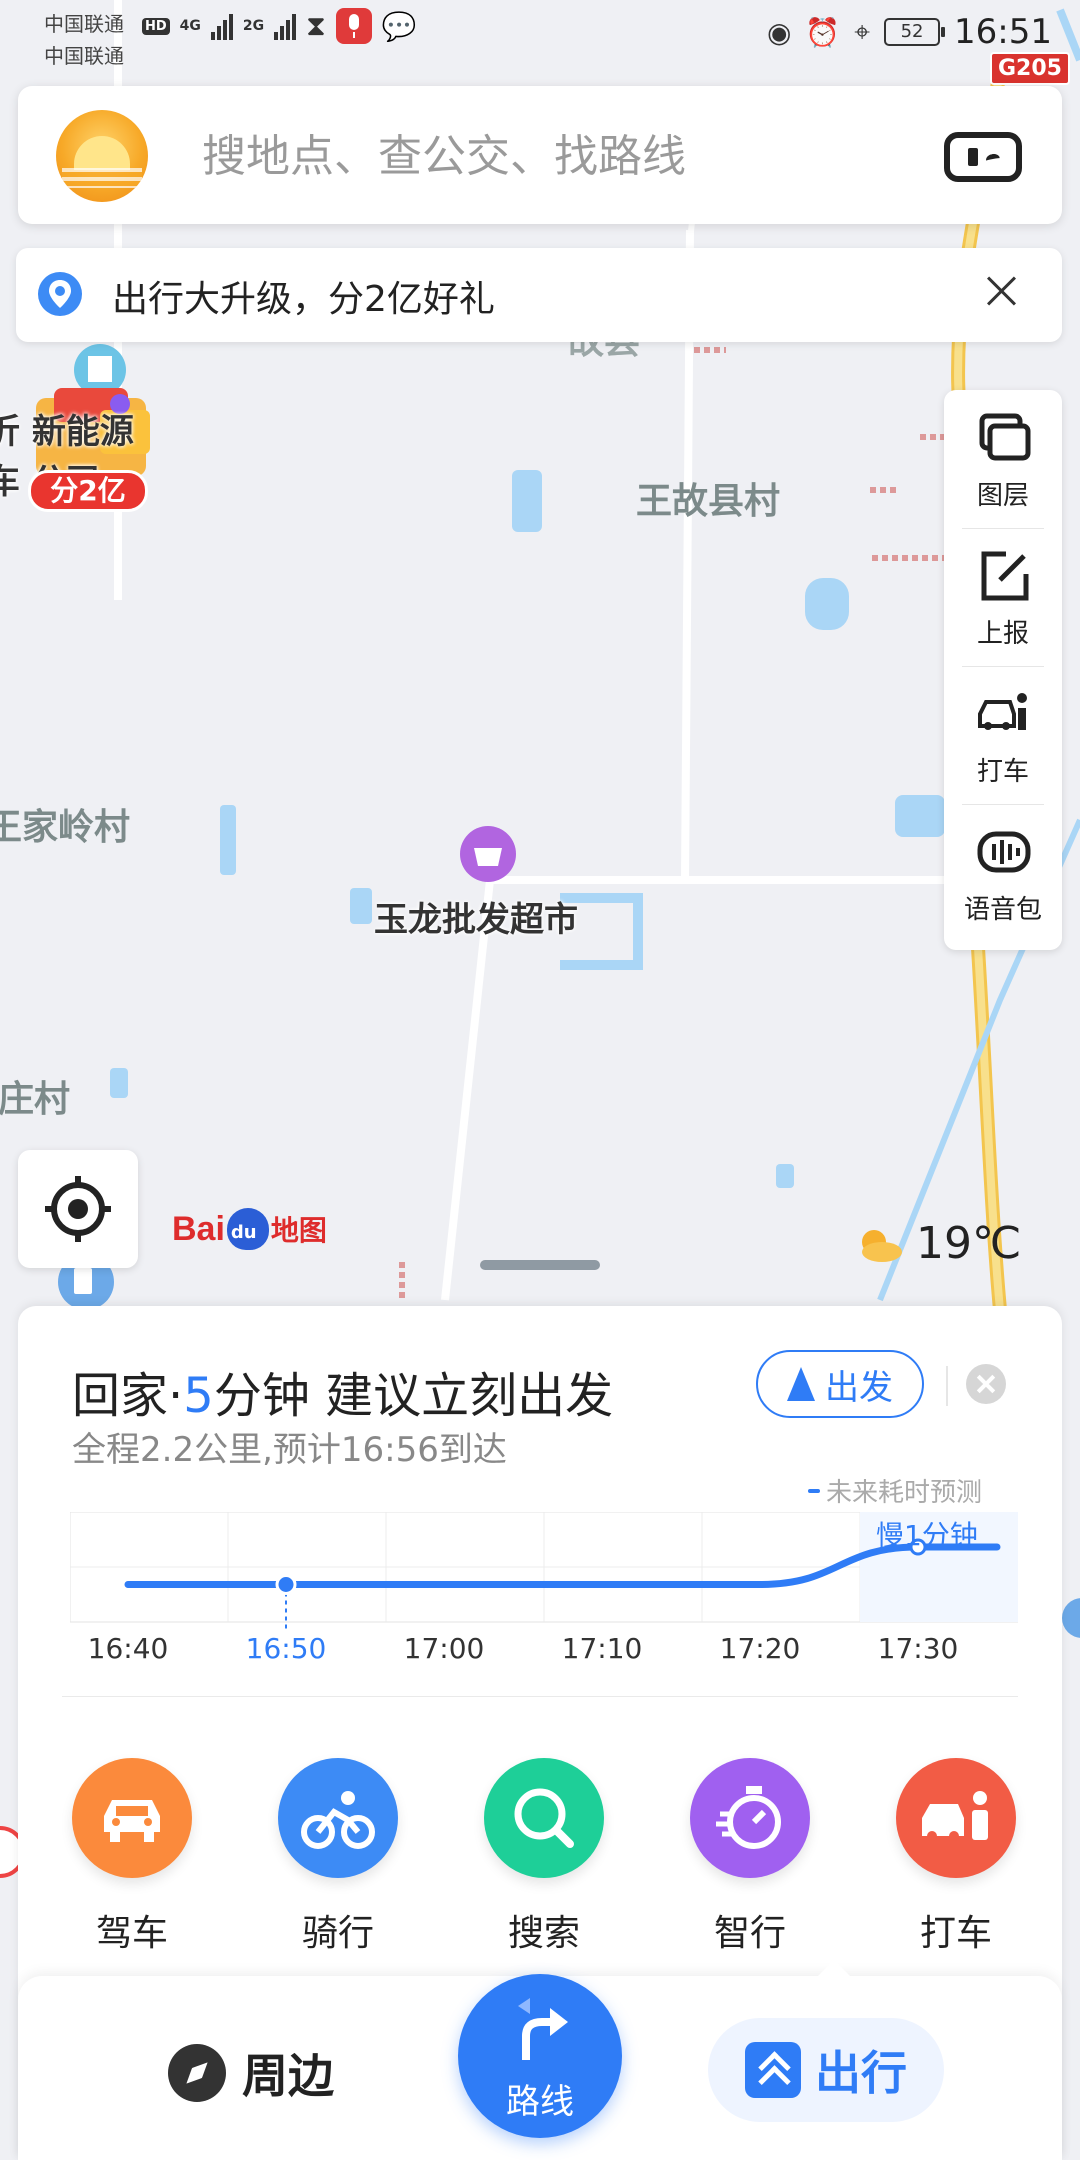 This screenshot has width=1080, height=2160. Describe the element at coordinates (1002, 634) in the screenshot. I see `tool-report-label: 上报` at that location.